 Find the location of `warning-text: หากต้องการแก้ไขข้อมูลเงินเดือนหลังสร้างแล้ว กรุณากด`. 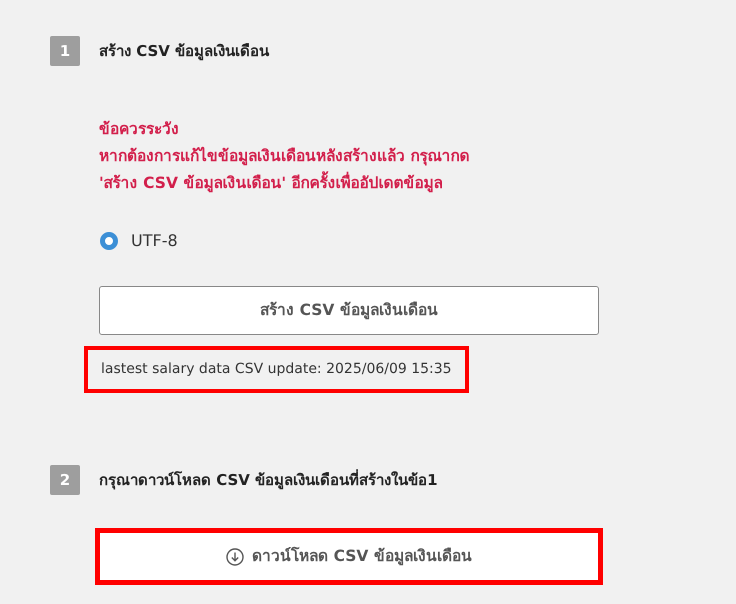

warning-text: หากต้องการแก้ไขข้อมูลเงินเดือนหลังสร้างแล้ว กรุณากด is located at coordinates (284, 157).